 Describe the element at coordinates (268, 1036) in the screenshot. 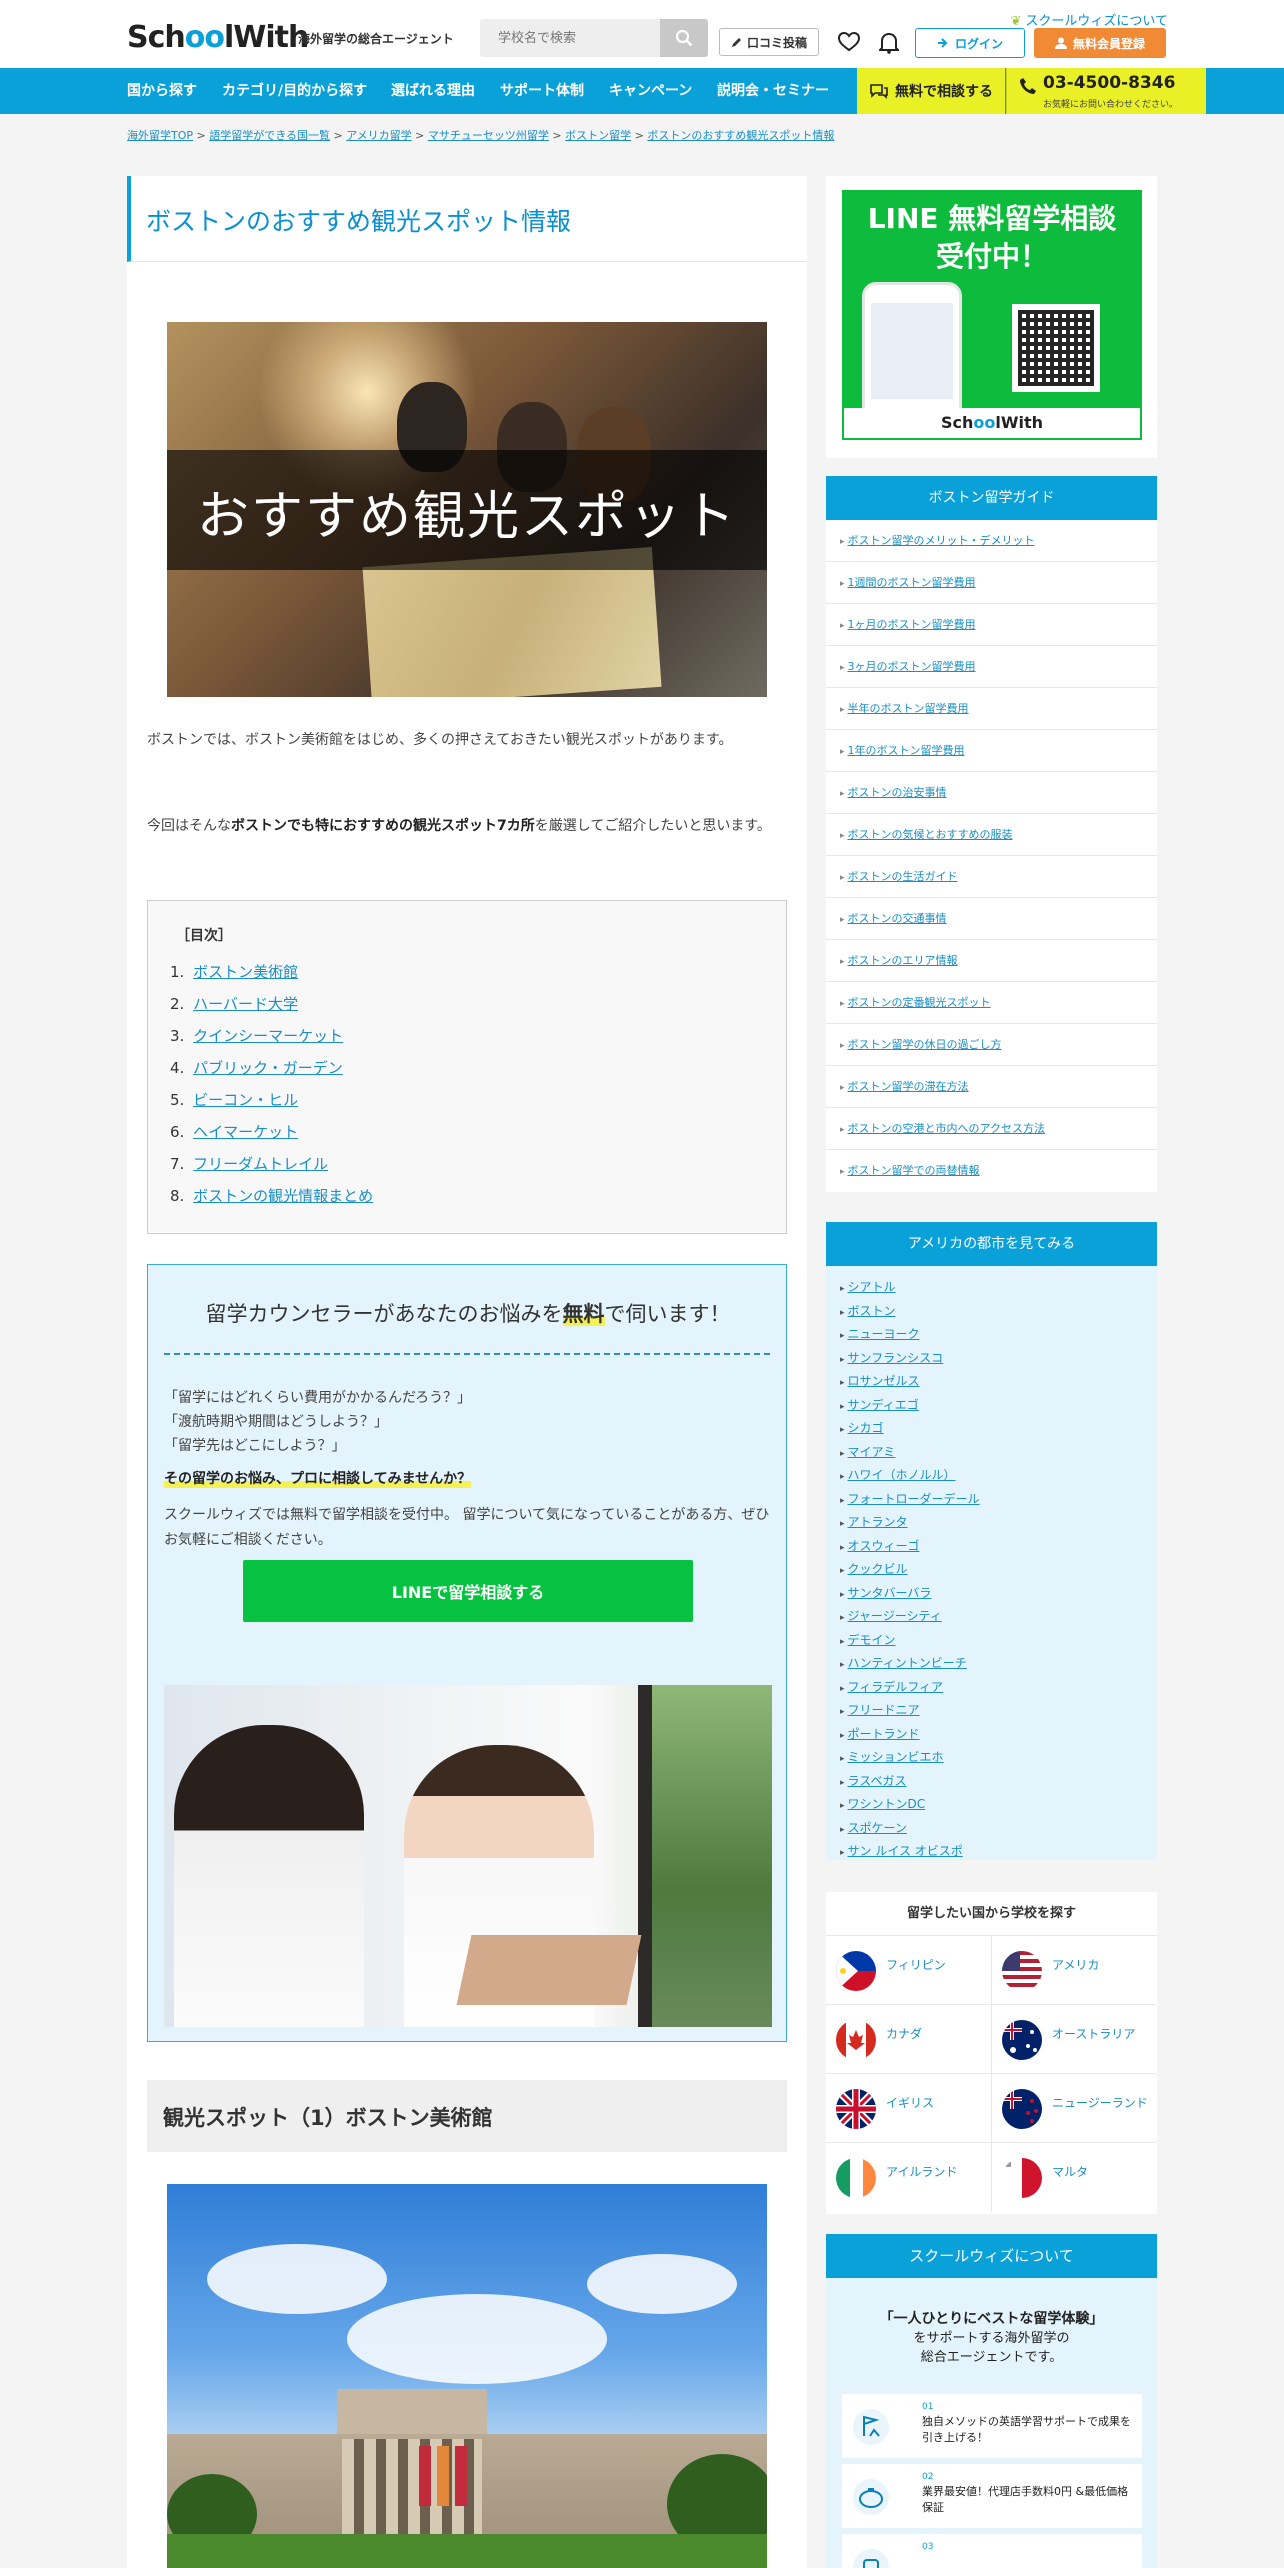

I see `toc-link: クインシーマーケット` at that location.